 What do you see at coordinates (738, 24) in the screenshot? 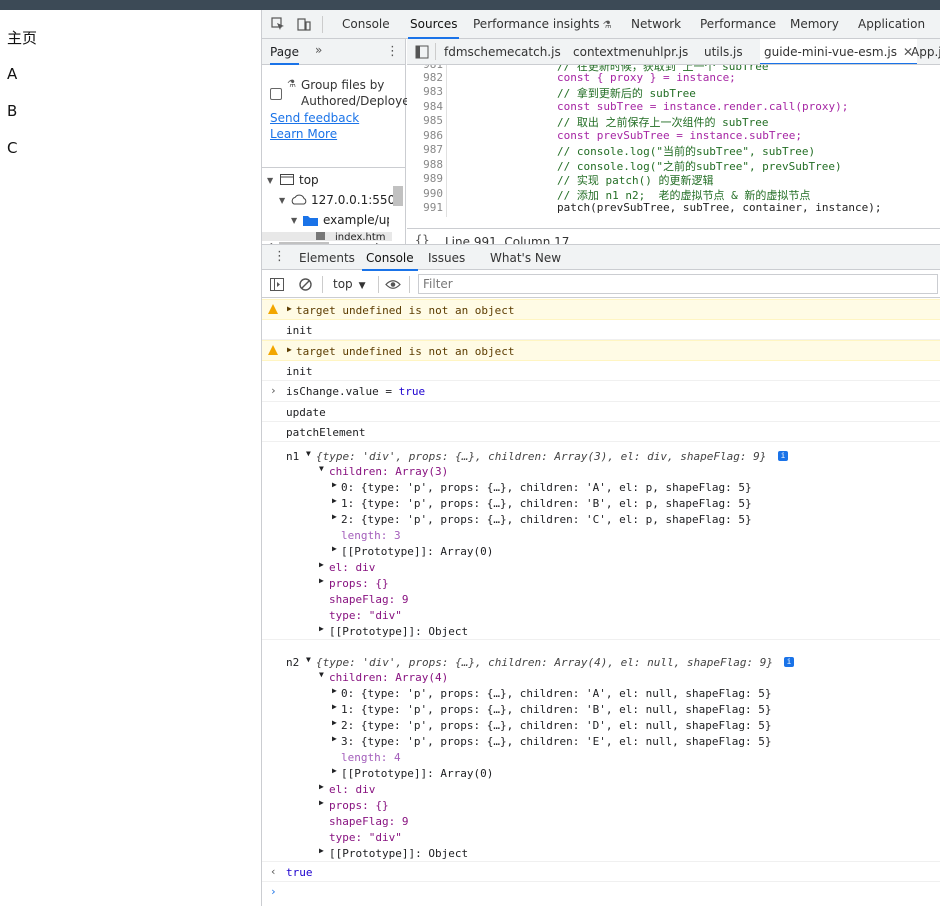
I see `tab-performance: Performance` at bounding box center [738, 24].